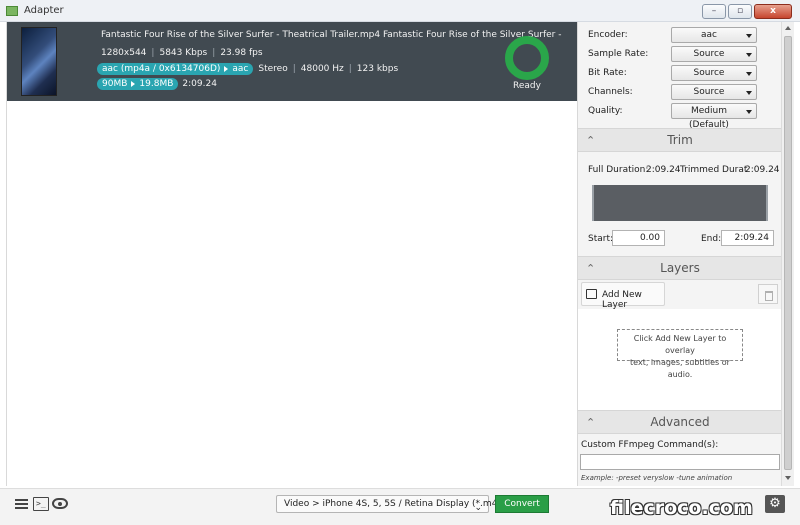 Image resolution: width=800 pixels, height=525 pixels. I want to click on scrollbar-thumb, so click(788, 253).